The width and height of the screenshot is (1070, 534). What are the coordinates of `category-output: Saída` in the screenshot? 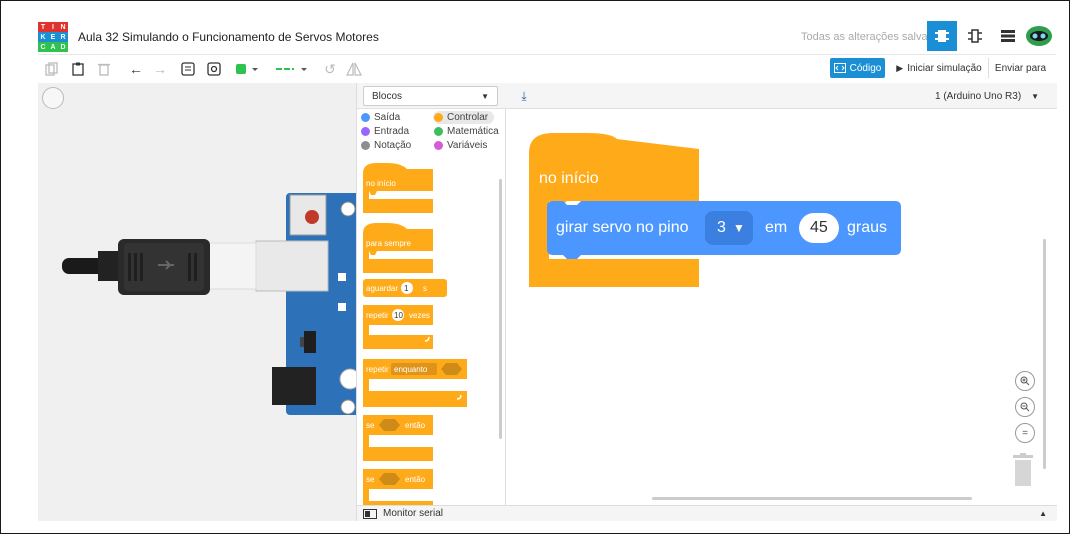 It's located at (380, 117).